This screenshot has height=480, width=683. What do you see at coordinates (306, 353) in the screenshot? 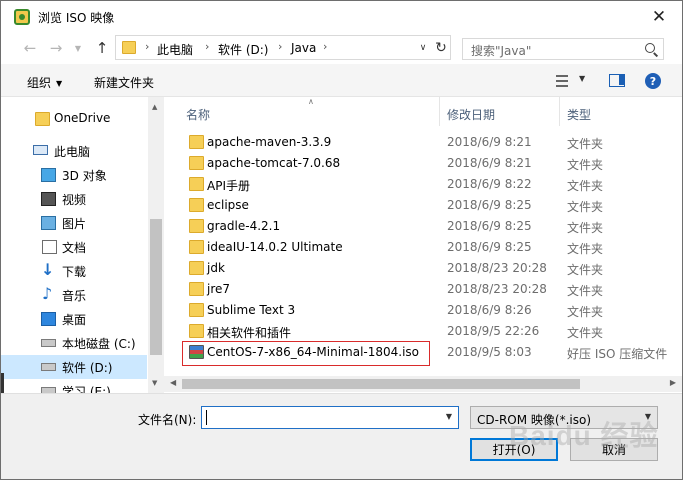
I see `annotation-highlight-box` at bounding box center [306, 353].